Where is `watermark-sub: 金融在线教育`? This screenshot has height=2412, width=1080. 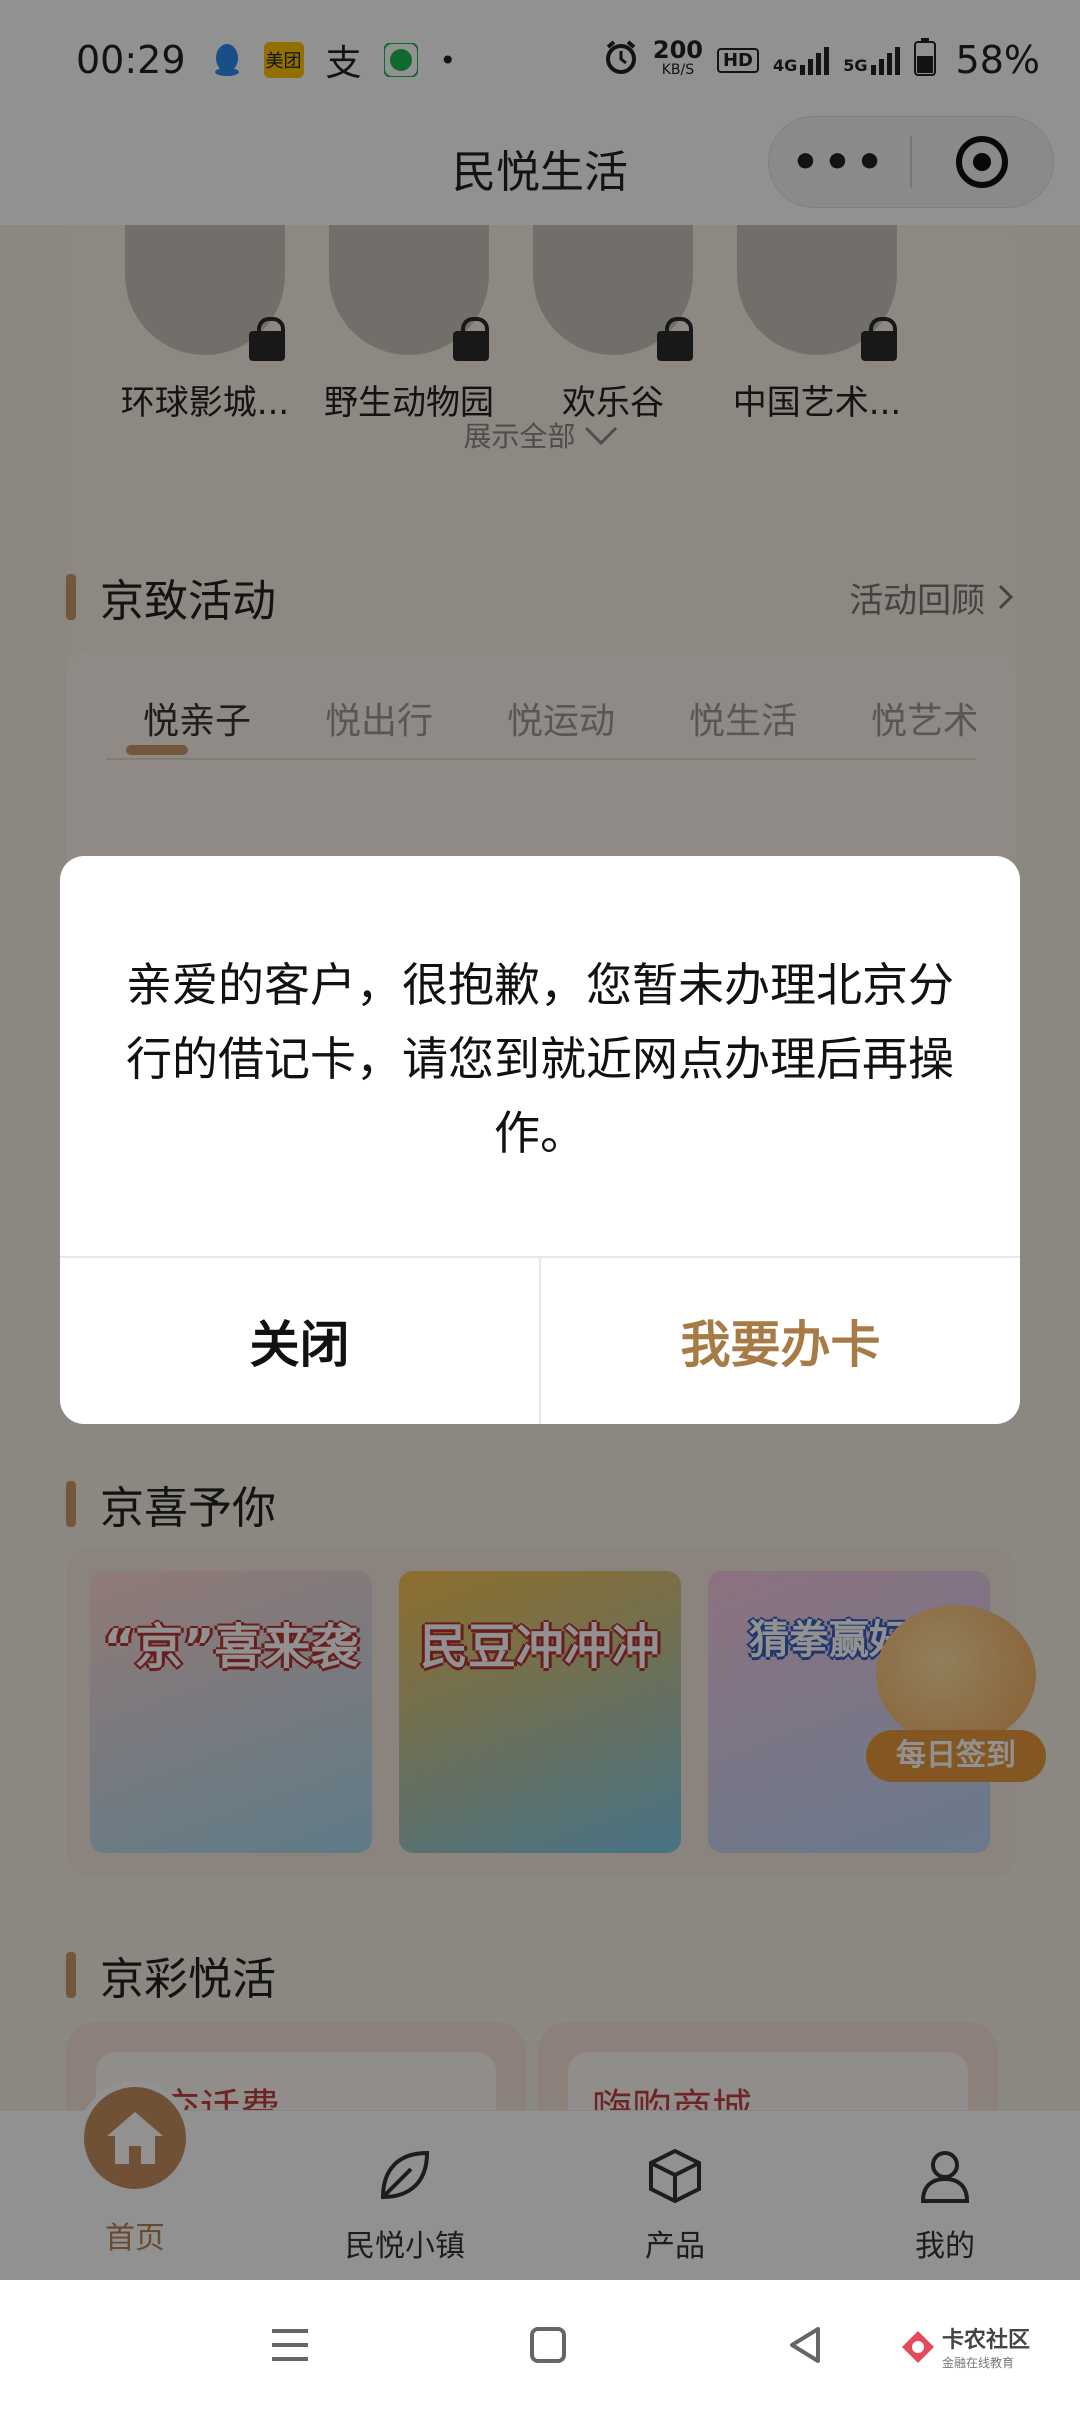 watermark-sub: 金融在线教育 is located at coordinates (978, 2363).